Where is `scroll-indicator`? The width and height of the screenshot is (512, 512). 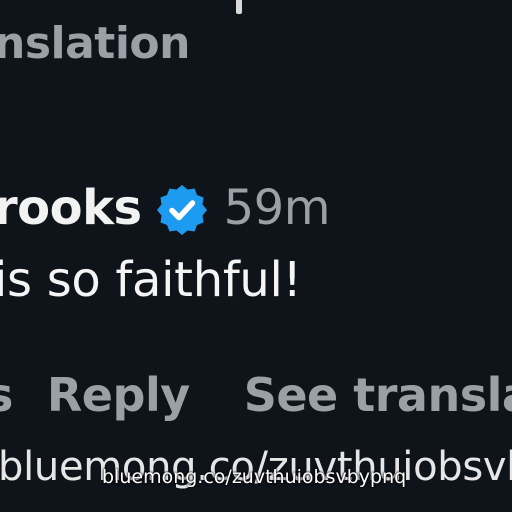
scroll-indicator is located at coordinates (239, 7).